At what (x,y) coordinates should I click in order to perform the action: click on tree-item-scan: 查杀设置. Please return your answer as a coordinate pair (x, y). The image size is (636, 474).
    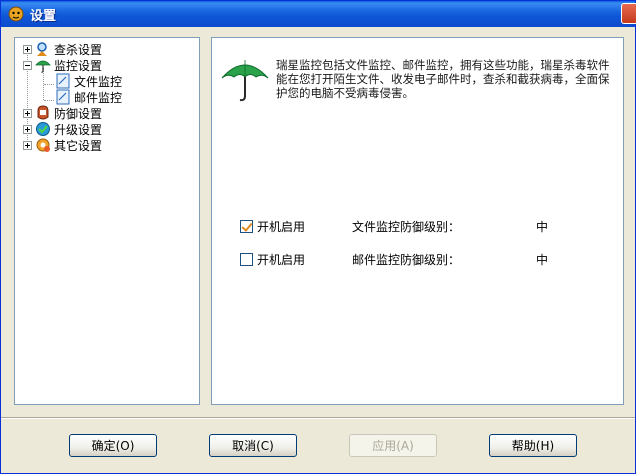
    Looking at the image, I should click on (63, 49).